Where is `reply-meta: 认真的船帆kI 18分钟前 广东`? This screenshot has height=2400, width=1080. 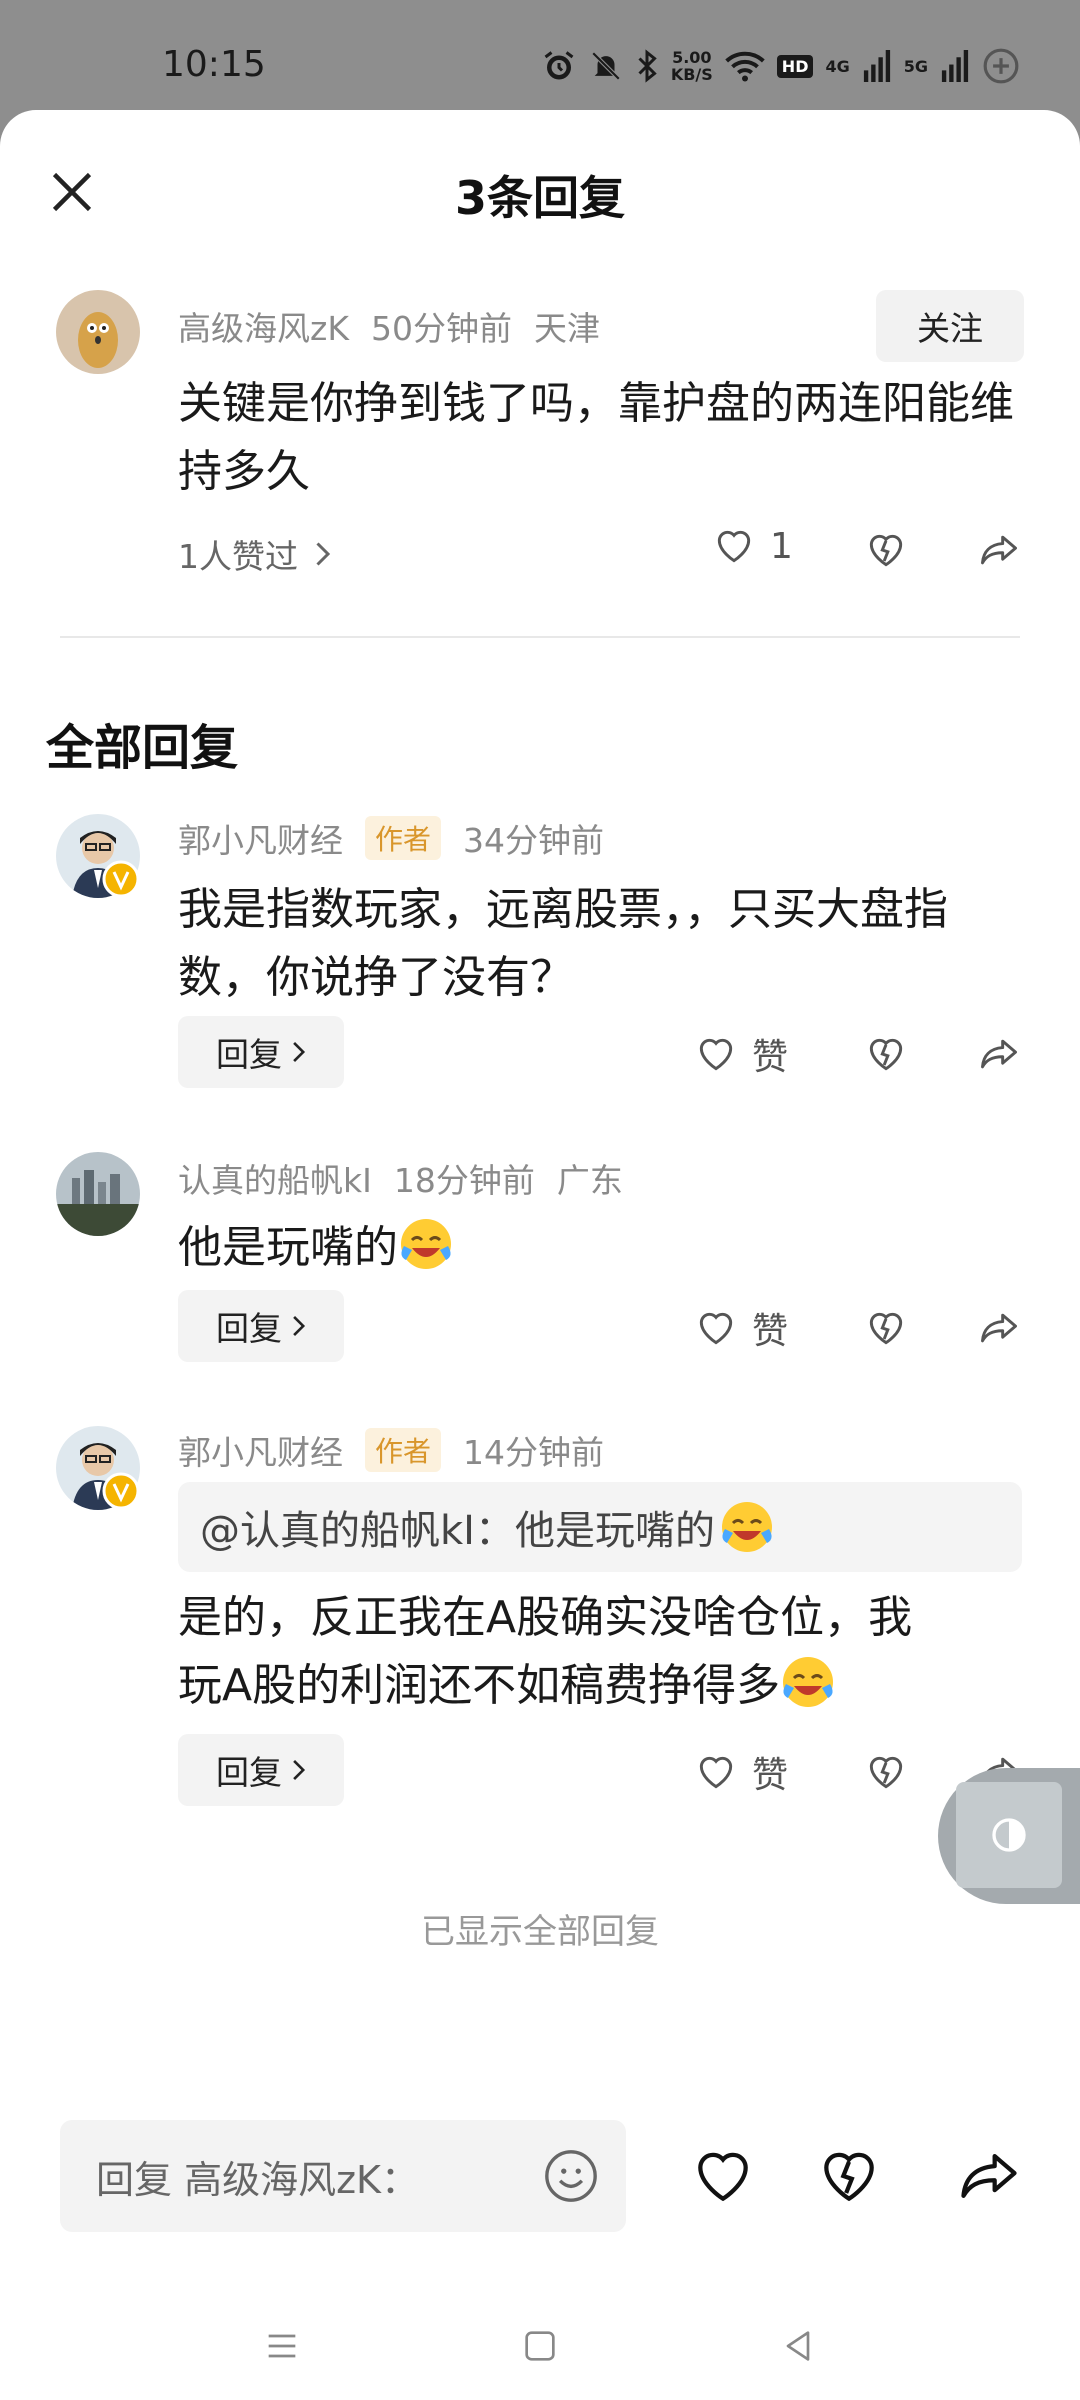
reply-meta: 认真的船帆kI 18分钟前 广东 is located at coordinates (411, 1178).